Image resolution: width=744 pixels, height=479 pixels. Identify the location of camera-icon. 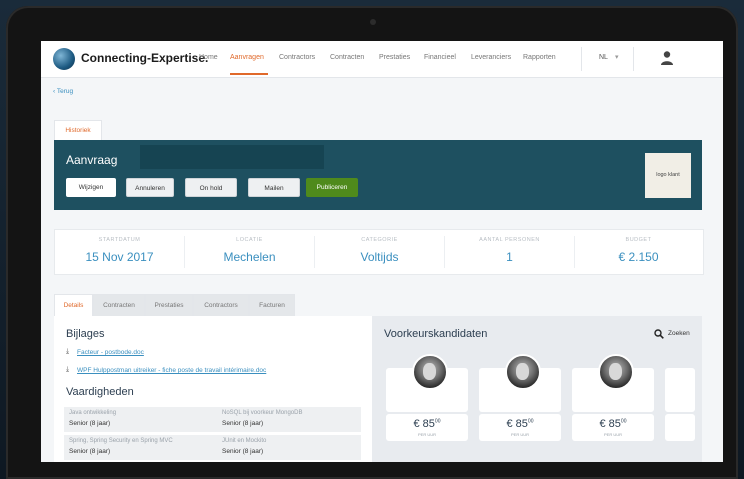
(373, 22).